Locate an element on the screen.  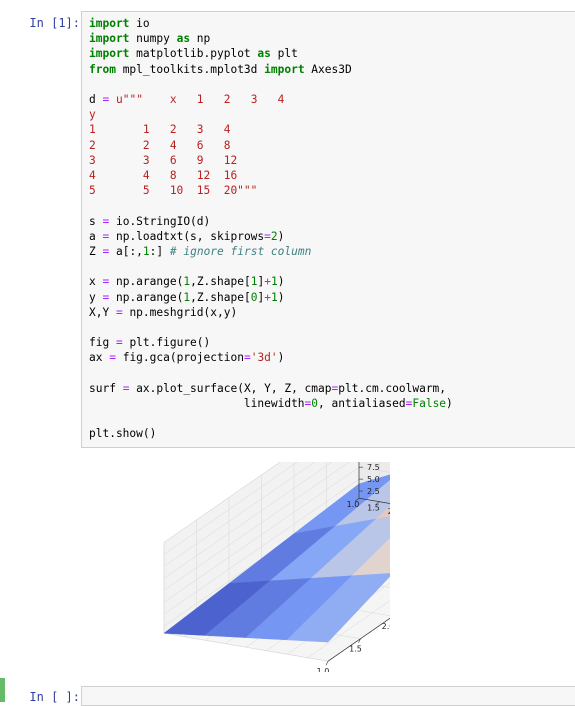
z-tick-label: 5.0 is located at coordinates (373, 479).